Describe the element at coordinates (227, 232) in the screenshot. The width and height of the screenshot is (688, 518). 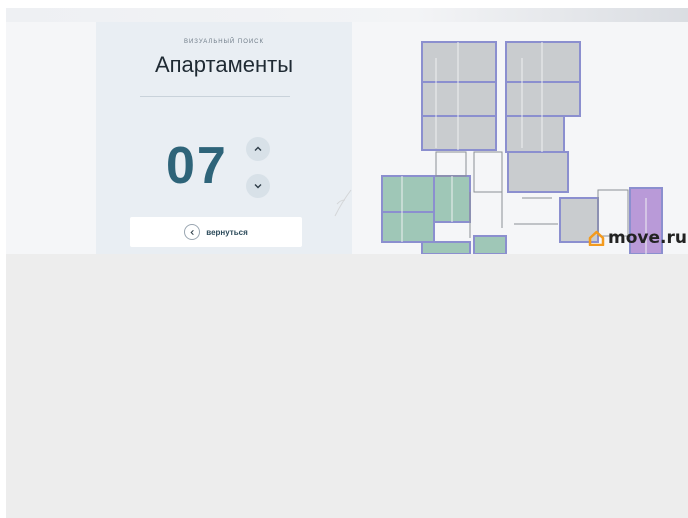
I see `back-label: вернуться` at that location.